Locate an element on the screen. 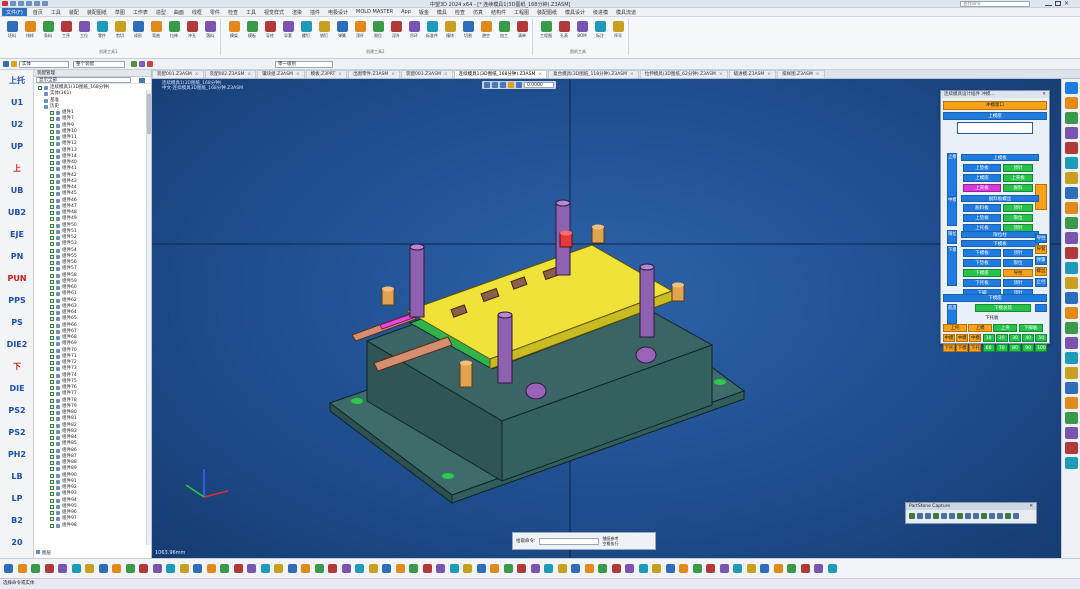 The height and width of the screenshot is (589, 1080). grid-button: 40 is located at coordinates (1028, 338).